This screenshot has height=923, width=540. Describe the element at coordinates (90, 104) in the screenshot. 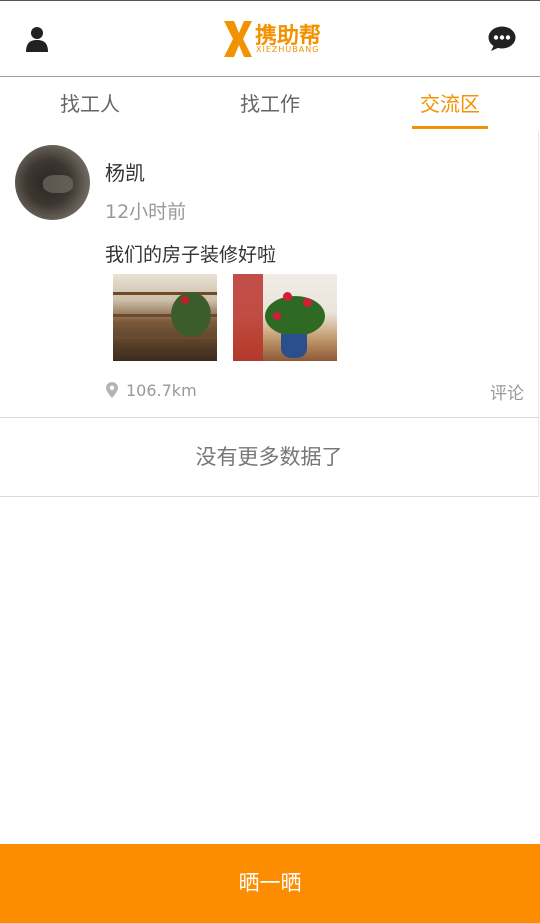

I see `tab-find-worker: 找工人` at that location.